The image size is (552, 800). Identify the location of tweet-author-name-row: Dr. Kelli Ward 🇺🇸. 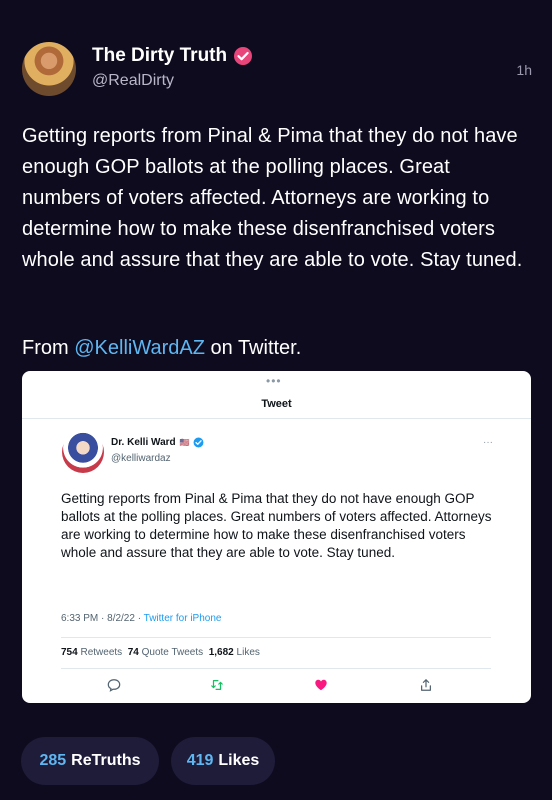
(157, 442).